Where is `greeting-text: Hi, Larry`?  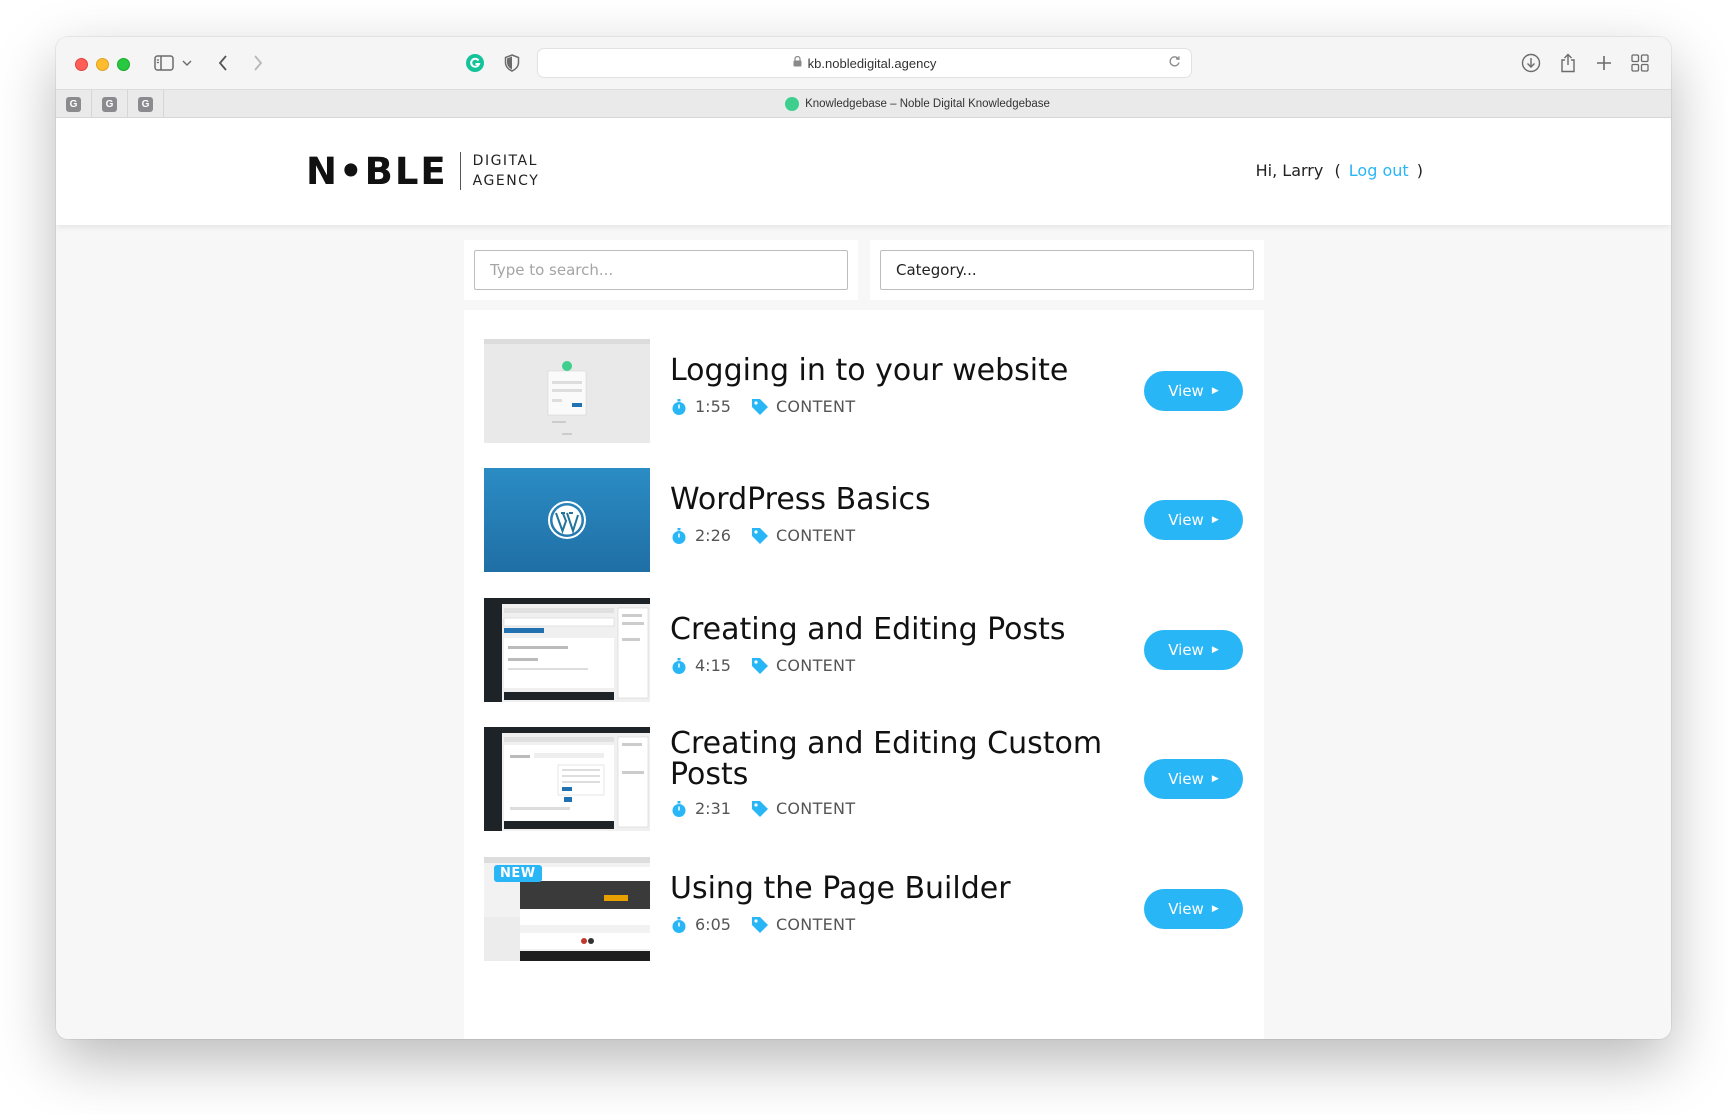
greeting-text: Hi, Larry is located at coordinates (1289, 170).